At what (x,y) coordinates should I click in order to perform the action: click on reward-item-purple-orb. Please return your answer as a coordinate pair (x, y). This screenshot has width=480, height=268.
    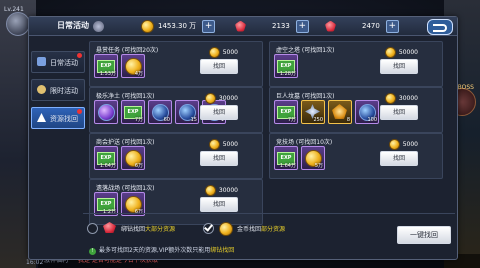
    Looking at the image, I should click on (106, 112).